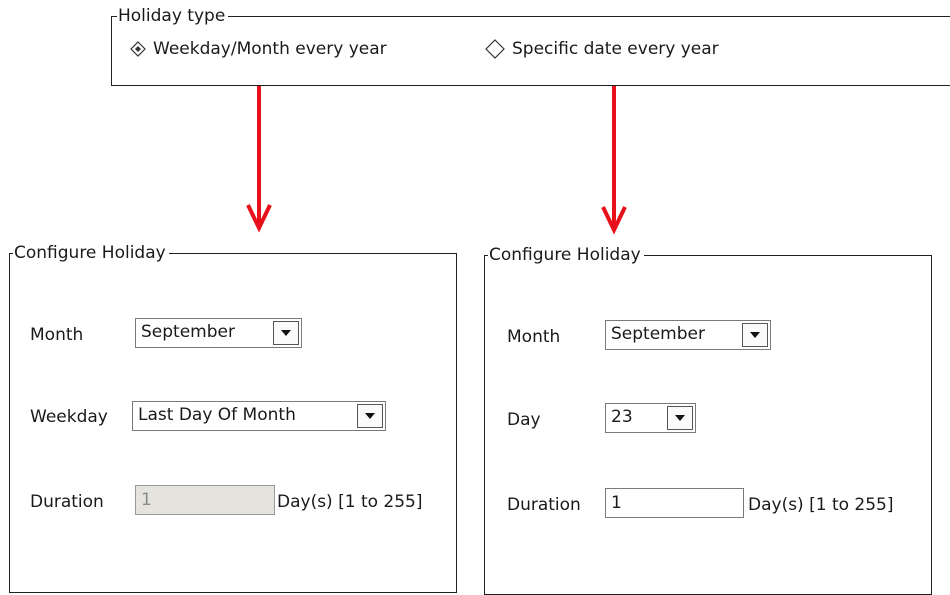  What do you see at coordinates (544, 505) in the screenshot?
I see `right-duration-label: Duration` at bounding box center [544, 505].